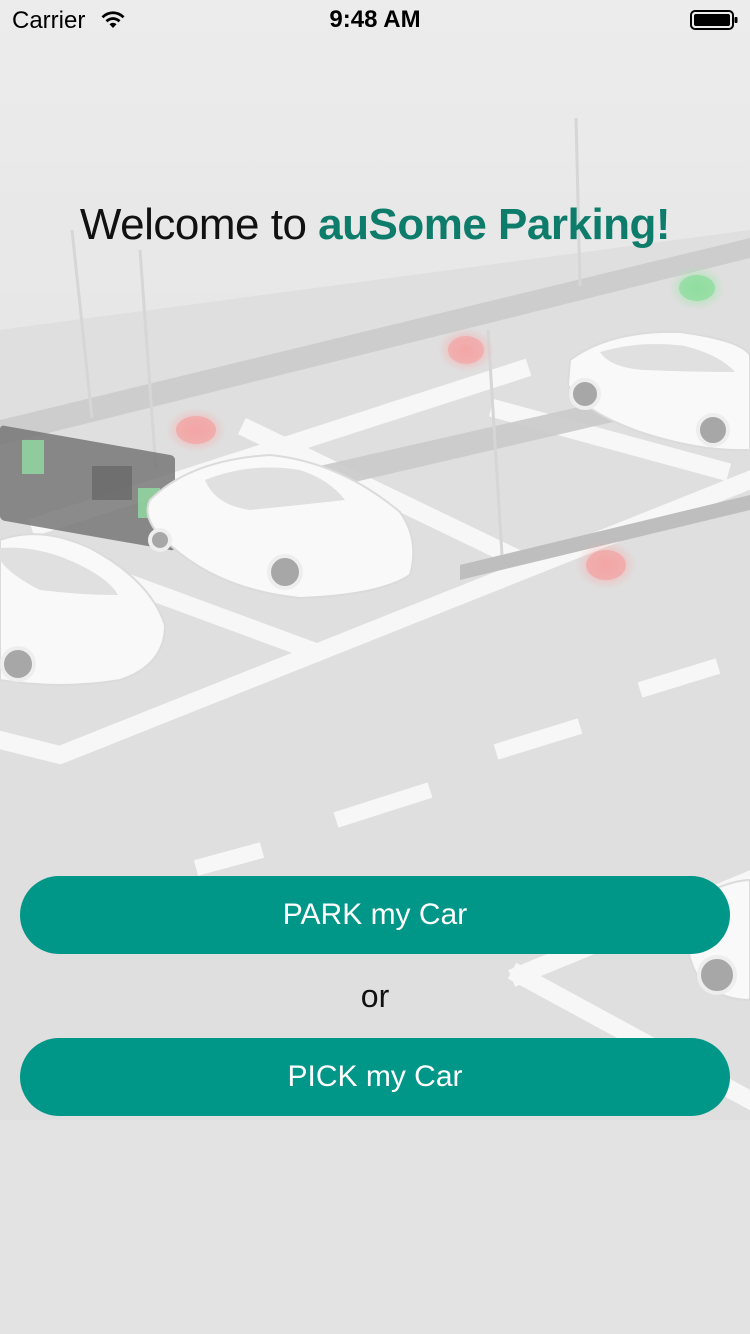  I want to click on welcome-prefix: Welcome to, so click(199, 224).